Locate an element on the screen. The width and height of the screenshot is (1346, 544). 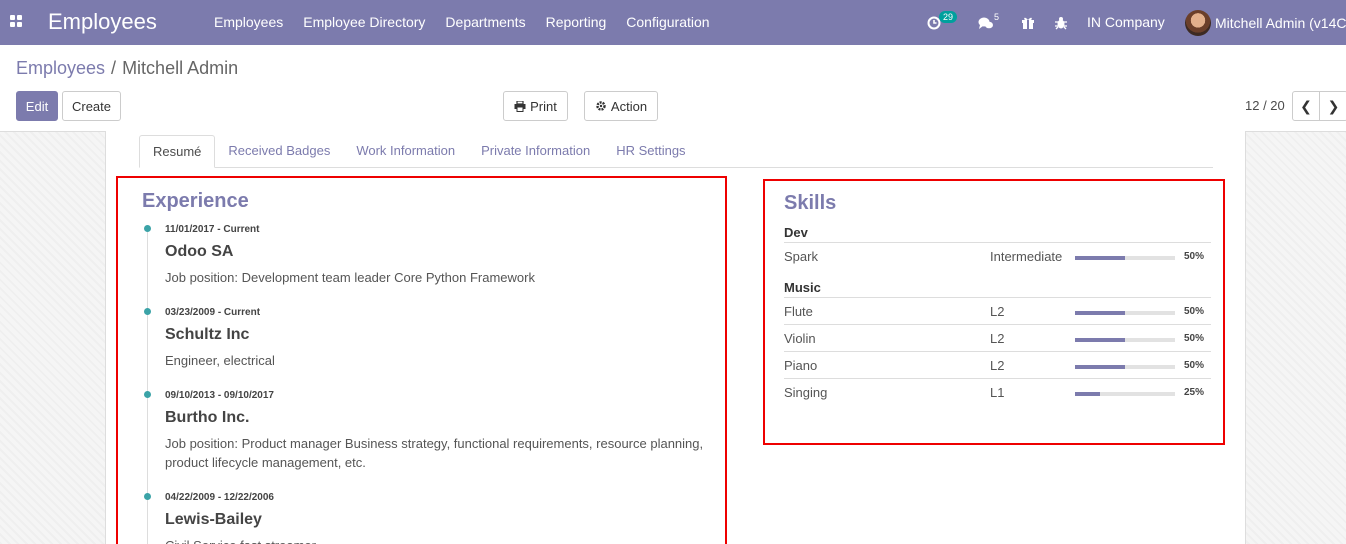
skill-name: Spark is located at coordinates (801, 256).